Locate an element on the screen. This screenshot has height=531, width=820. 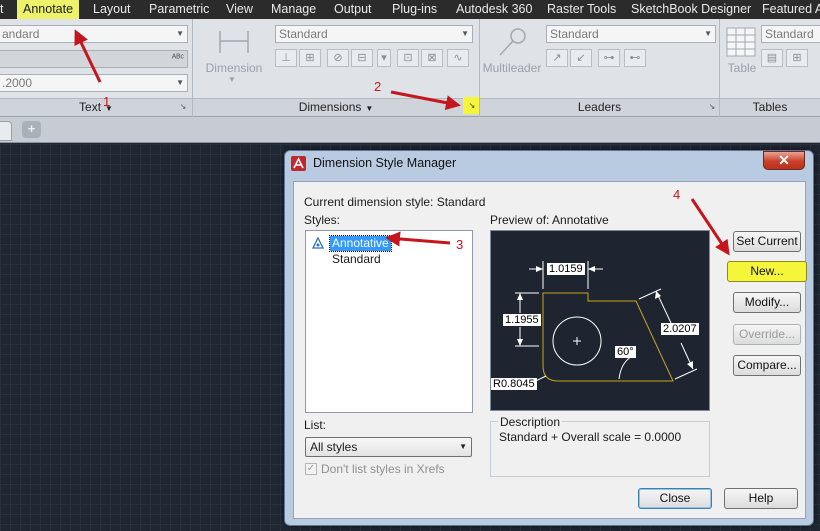
list-label: List: is located at coordinates (315, 425).